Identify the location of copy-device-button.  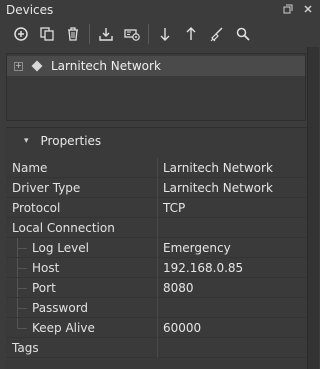
(47, 34).